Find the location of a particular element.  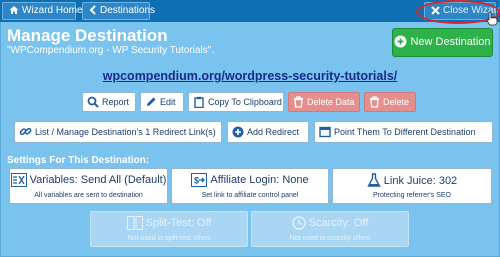

link-juice-description: Protecting referrer's SEO is located at coordinates (412, 195).